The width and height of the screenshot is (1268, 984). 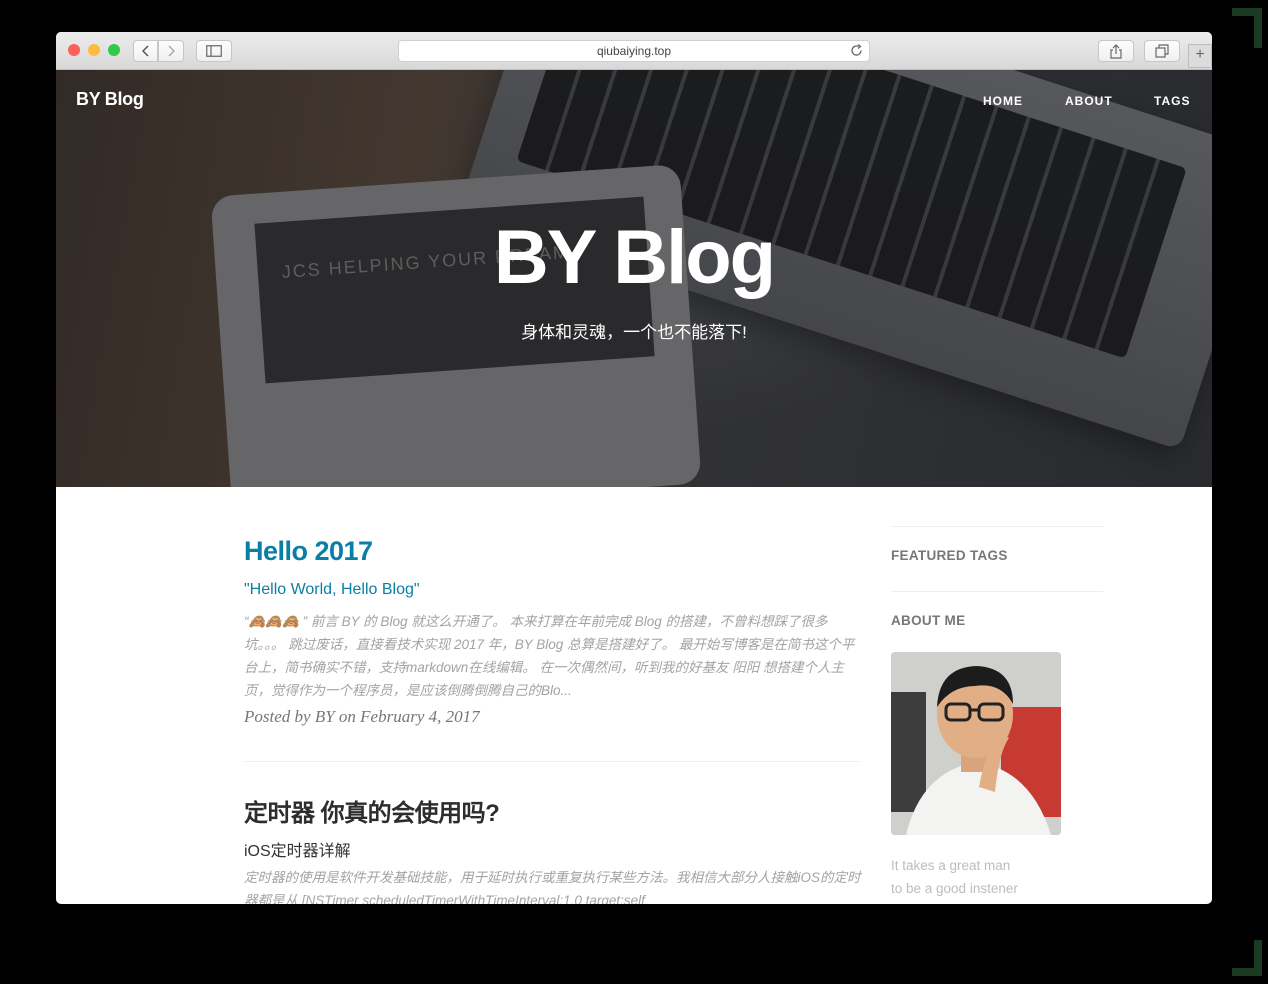 What do you see at coordinates (372, 810) in the screenshot?
I see `post-title-link: 定时器 你真的会使用吗?` at bounding box center [372, 810].